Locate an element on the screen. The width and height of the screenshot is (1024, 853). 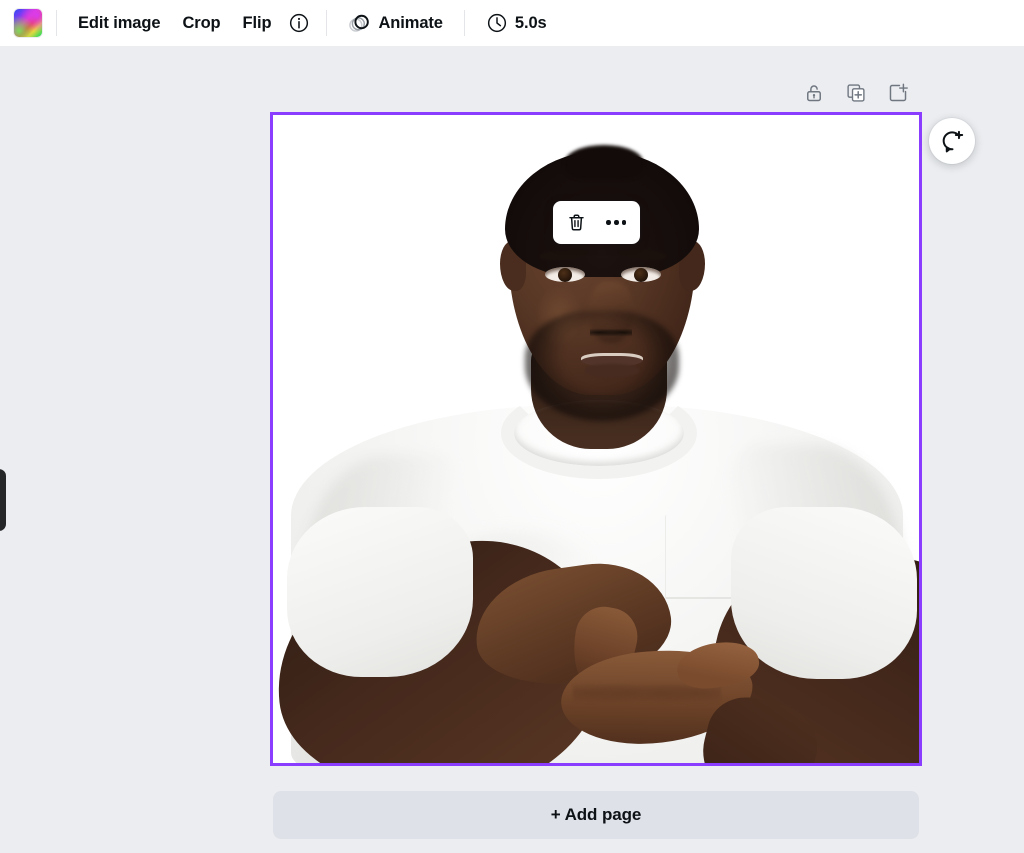
photo-eye-left is located at coordinates (565, 274).